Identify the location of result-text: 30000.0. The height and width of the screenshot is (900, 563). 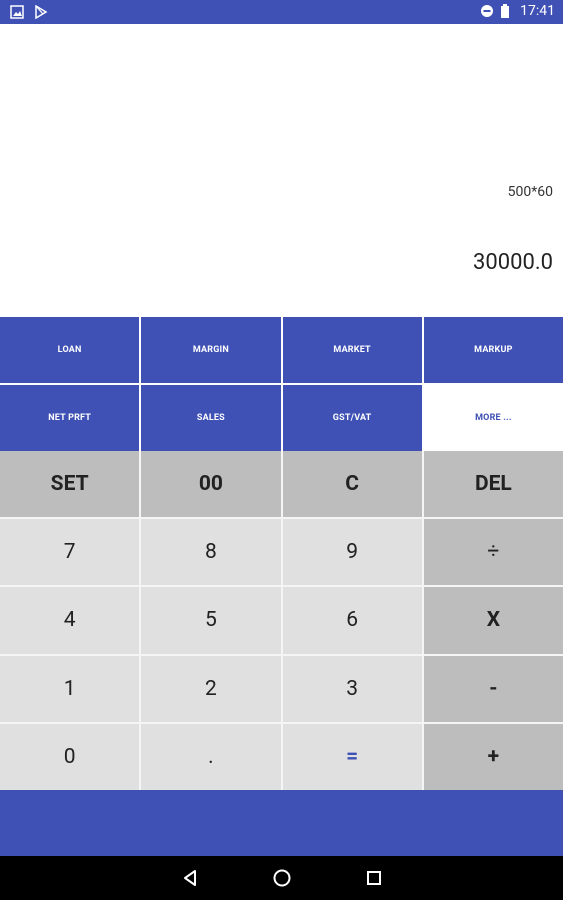
(513, 262).